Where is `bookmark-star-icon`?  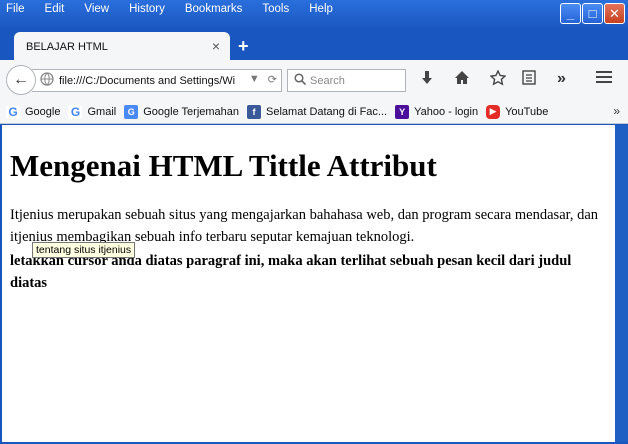 bookmark-star-icon is located at coordinates (498, 80).